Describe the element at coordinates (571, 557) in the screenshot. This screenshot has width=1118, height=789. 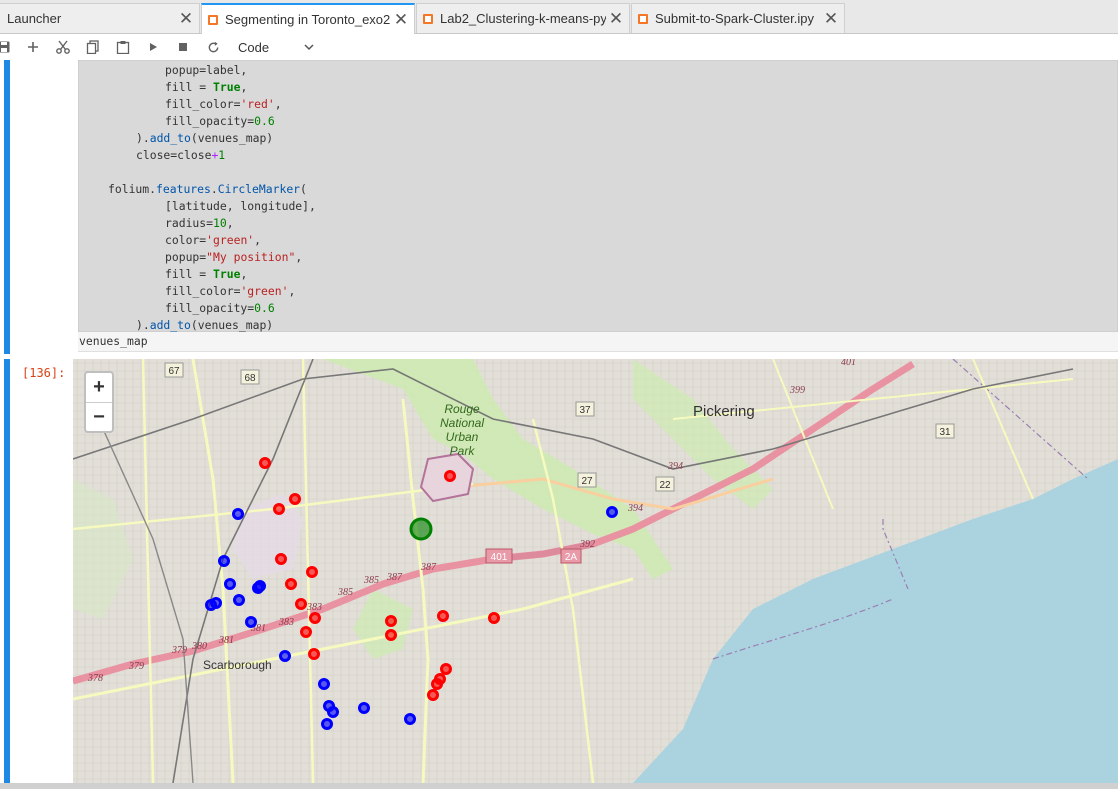
I see `route-shield: 2A` at that location.